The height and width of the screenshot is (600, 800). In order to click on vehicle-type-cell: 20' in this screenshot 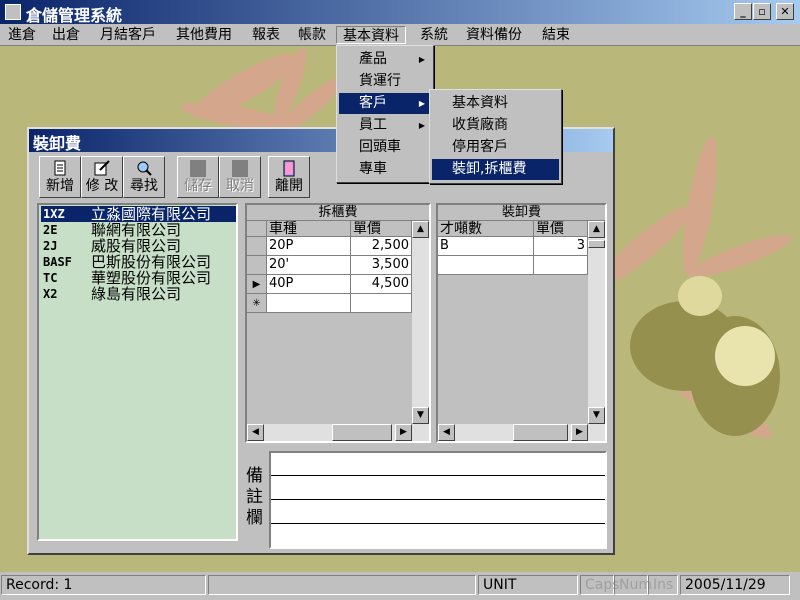, I will do `click(309, 265)`.